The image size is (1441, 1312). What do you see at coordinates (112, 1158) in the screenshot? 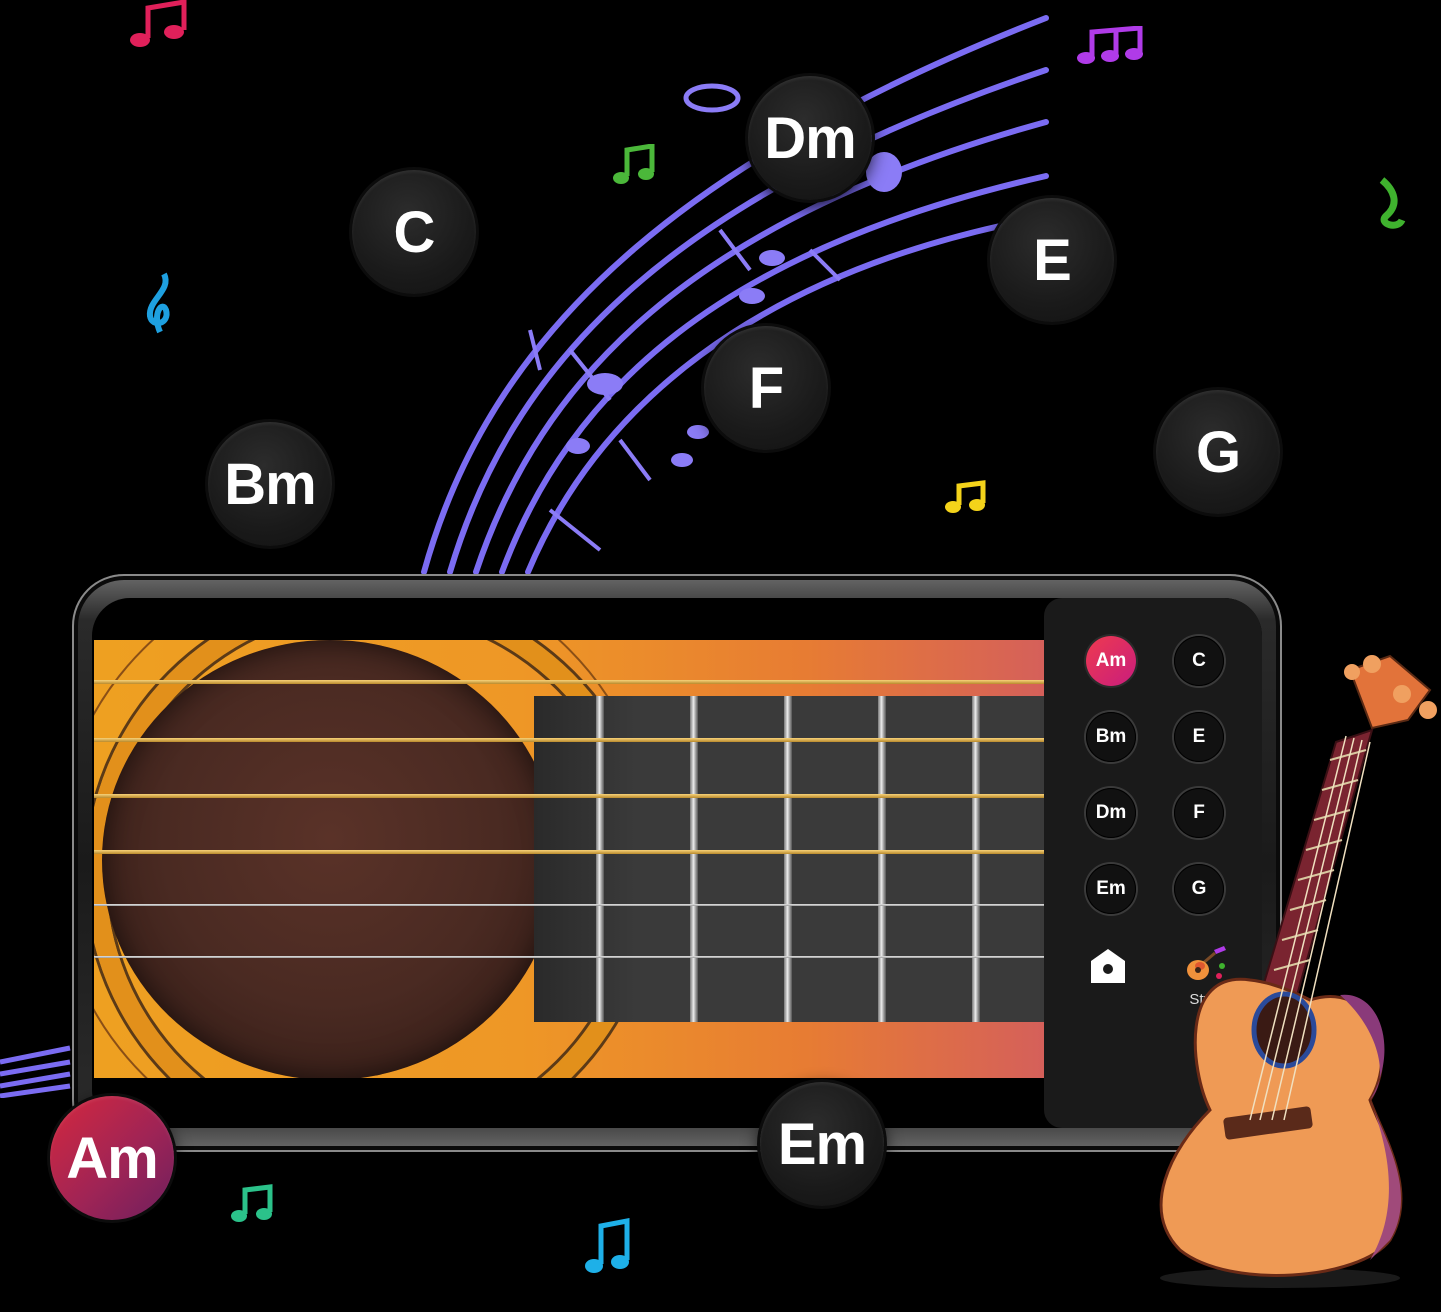
I see `chord-bubble-am: Am` at bounding box center [112, 1158].